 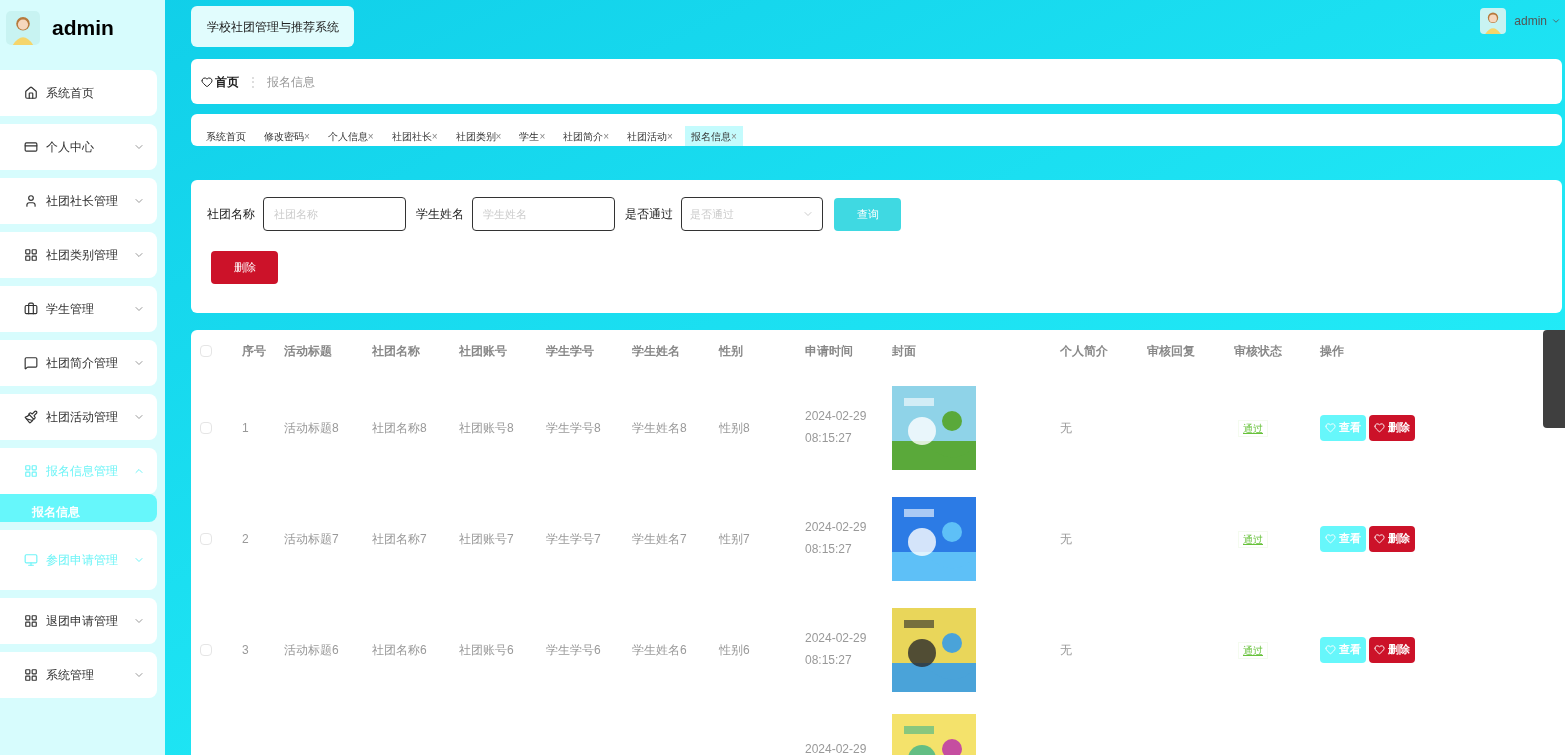 I want to click on page-tab: 报名信息×, so click(x=713, y=136).